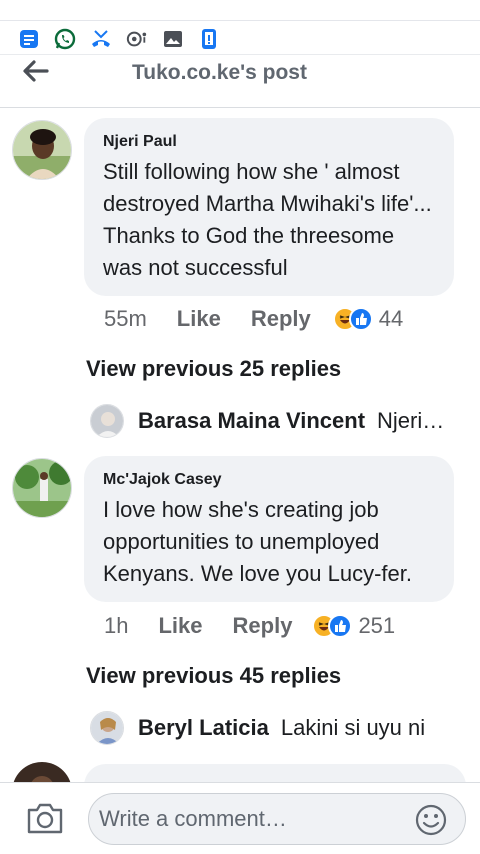 The width and height of the screenshot is (480, 854). Describe the element at coordinates (203, 727) in the screenshot. I see `reply-author: Beryl Laticia` at that location.